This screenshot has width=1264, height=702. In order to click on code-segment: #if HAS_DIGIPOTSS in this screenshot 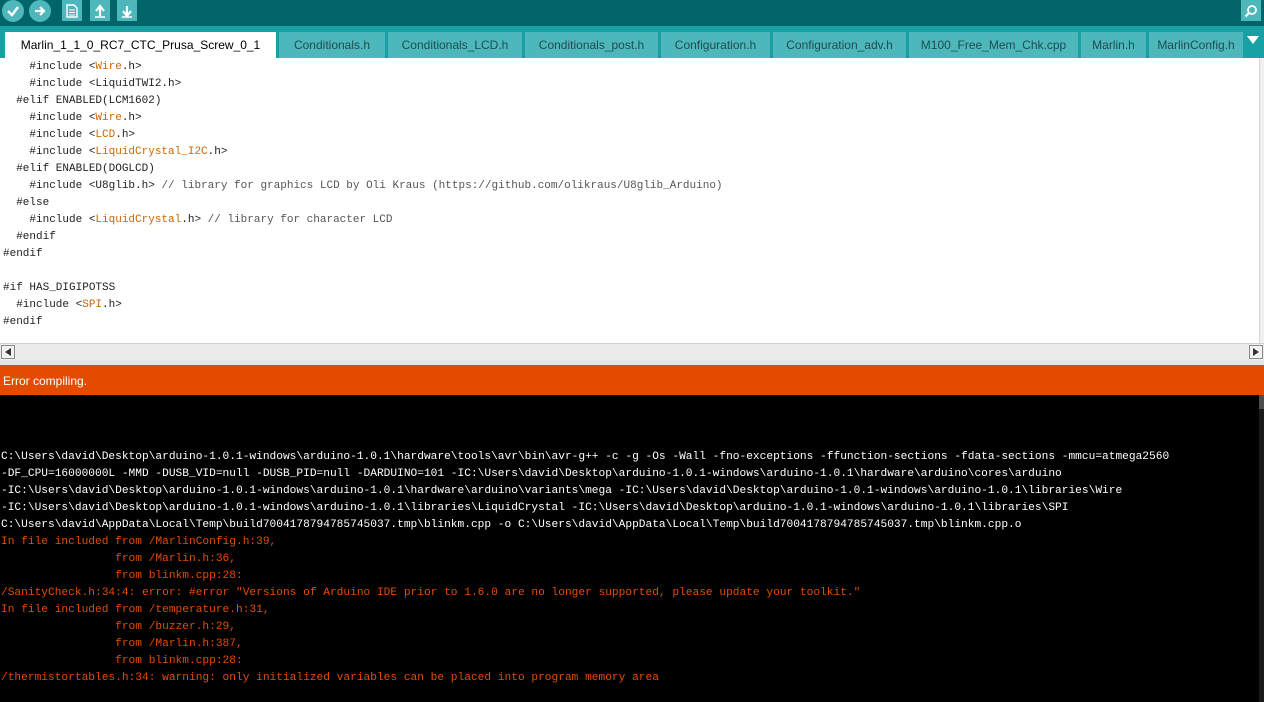, I will do `click(59, 288)`.